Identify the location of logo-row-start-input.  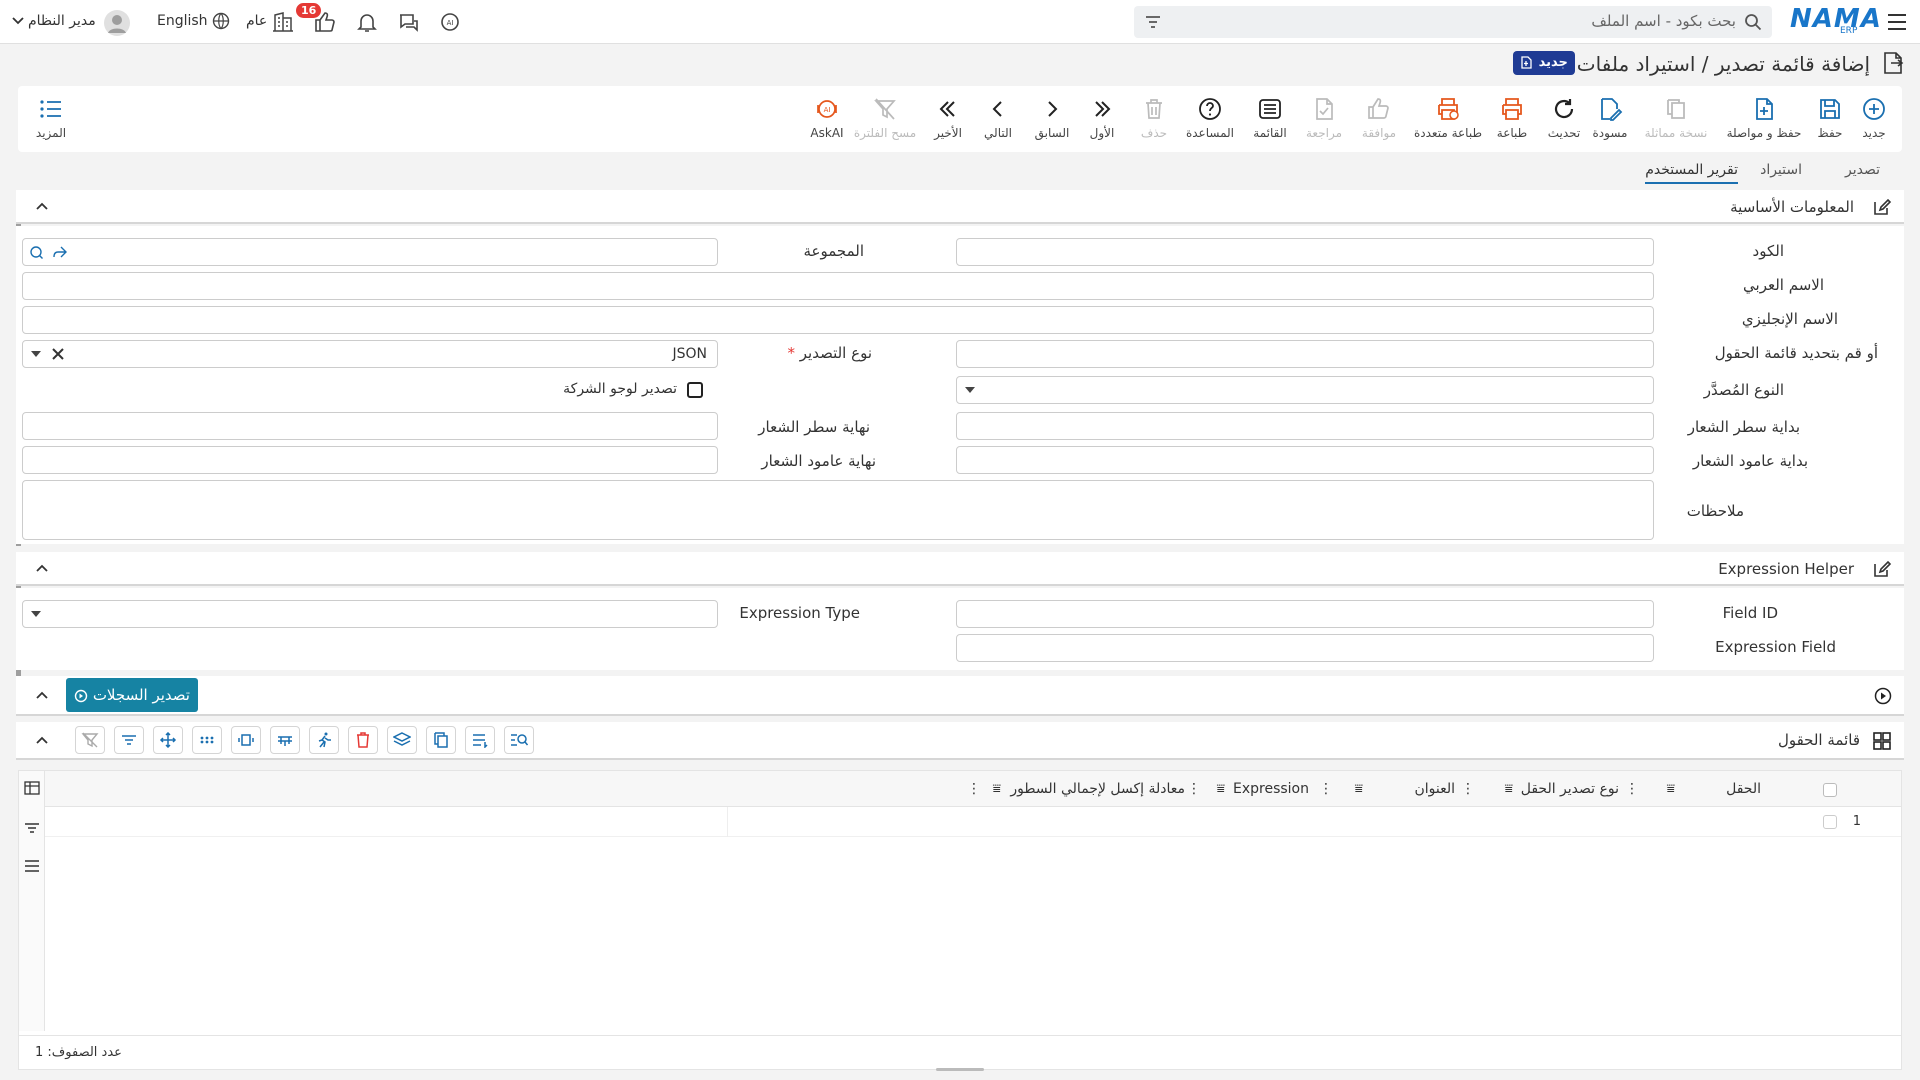
(1305, 426).